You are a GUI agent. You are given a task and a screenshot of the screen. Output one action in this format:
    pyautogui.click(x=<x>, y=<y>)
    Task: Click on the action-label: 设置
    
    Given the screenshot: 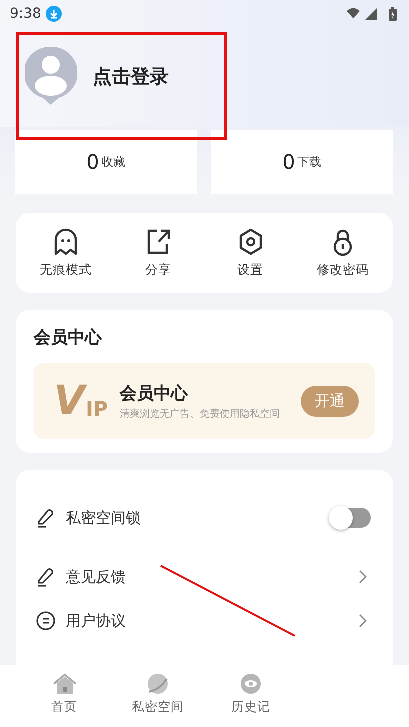 What is the action you would take?
    pyautogui.click(x=251, y=270)
    